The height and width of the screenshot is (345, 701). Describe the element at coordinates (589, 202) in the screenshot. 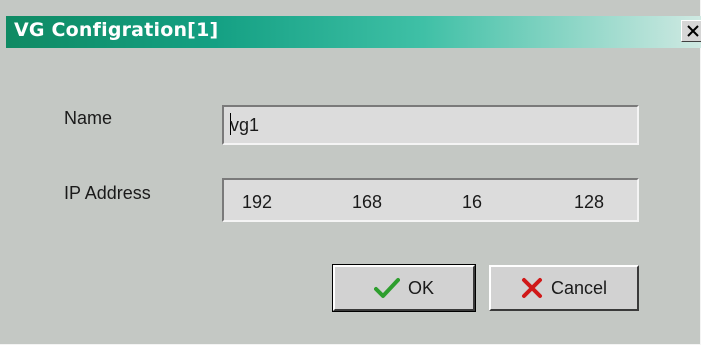

I see `ip-octet-4: 128` at that location.